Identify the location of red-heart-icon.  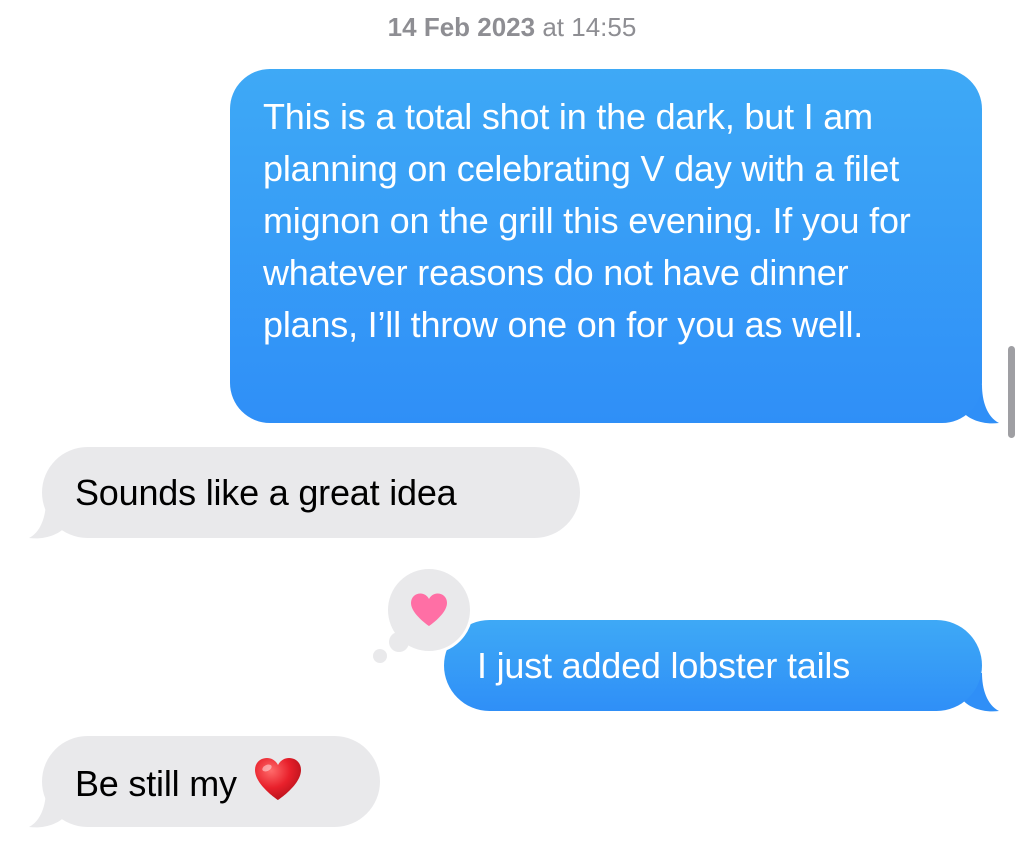
(277, 779).